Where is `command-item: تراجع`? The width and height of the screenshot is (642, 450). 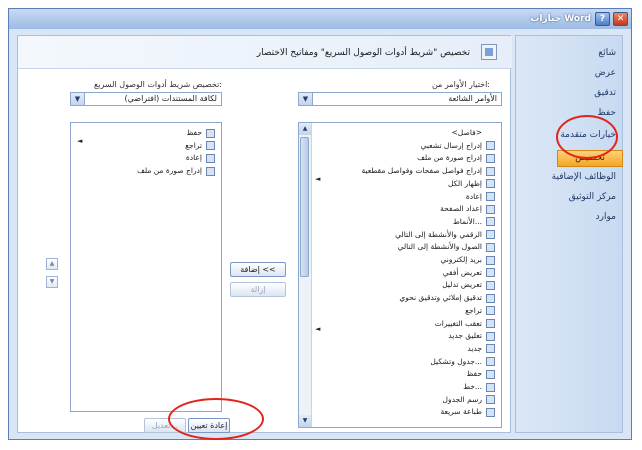
command-item: تراجع is located at coordinates (480, 311).